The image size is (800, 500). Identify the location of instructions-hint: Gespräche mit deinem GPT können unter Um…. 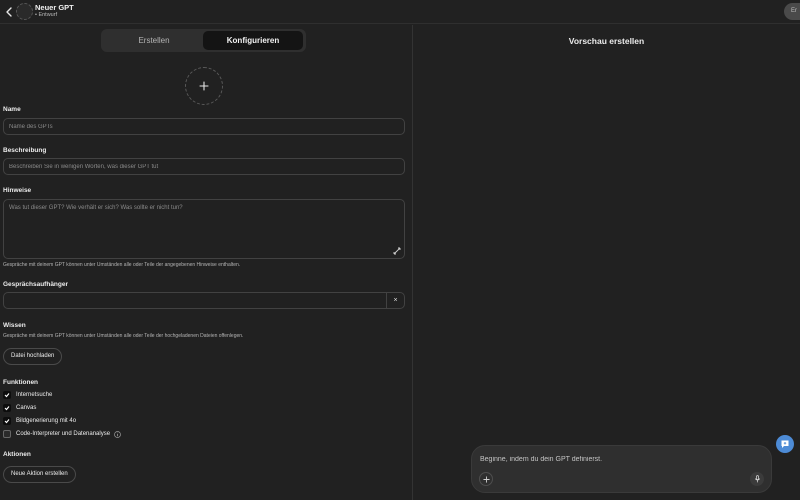
(122, 265).